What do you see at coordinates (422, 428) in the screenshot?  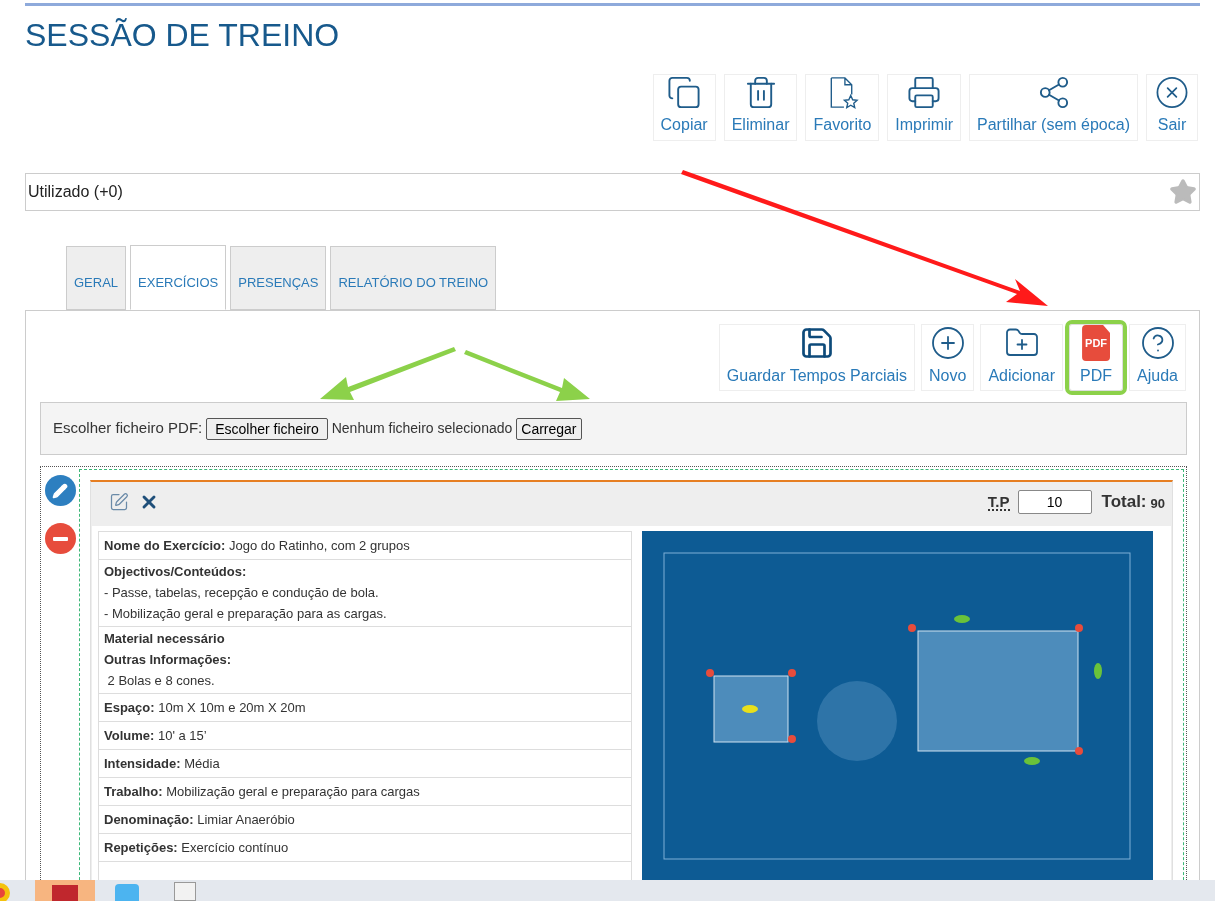 I see `file-status: Nenhum ficheiro selecionado` at bounding box center [422, 428].